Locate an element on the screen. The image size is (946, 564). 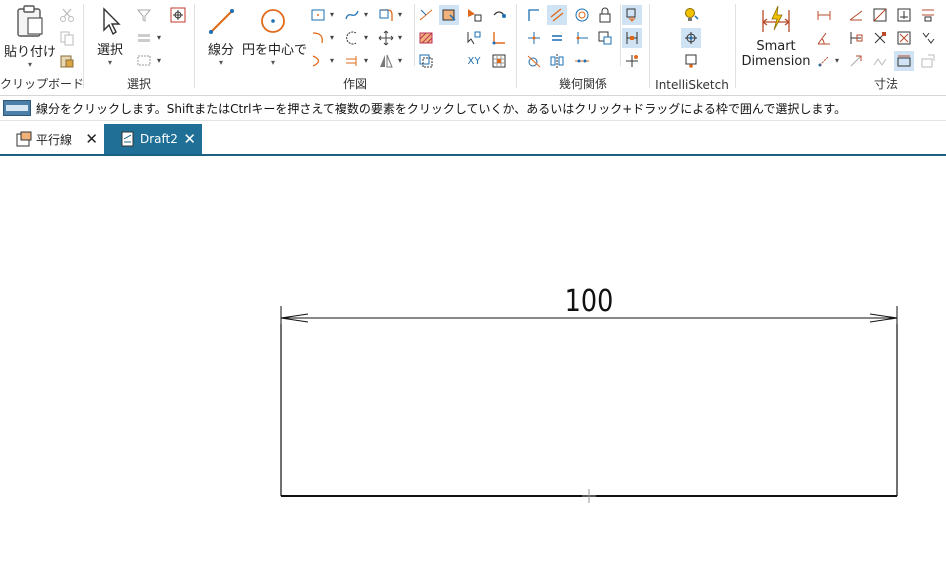
fillet-icon is located at coordinates (386, 15).